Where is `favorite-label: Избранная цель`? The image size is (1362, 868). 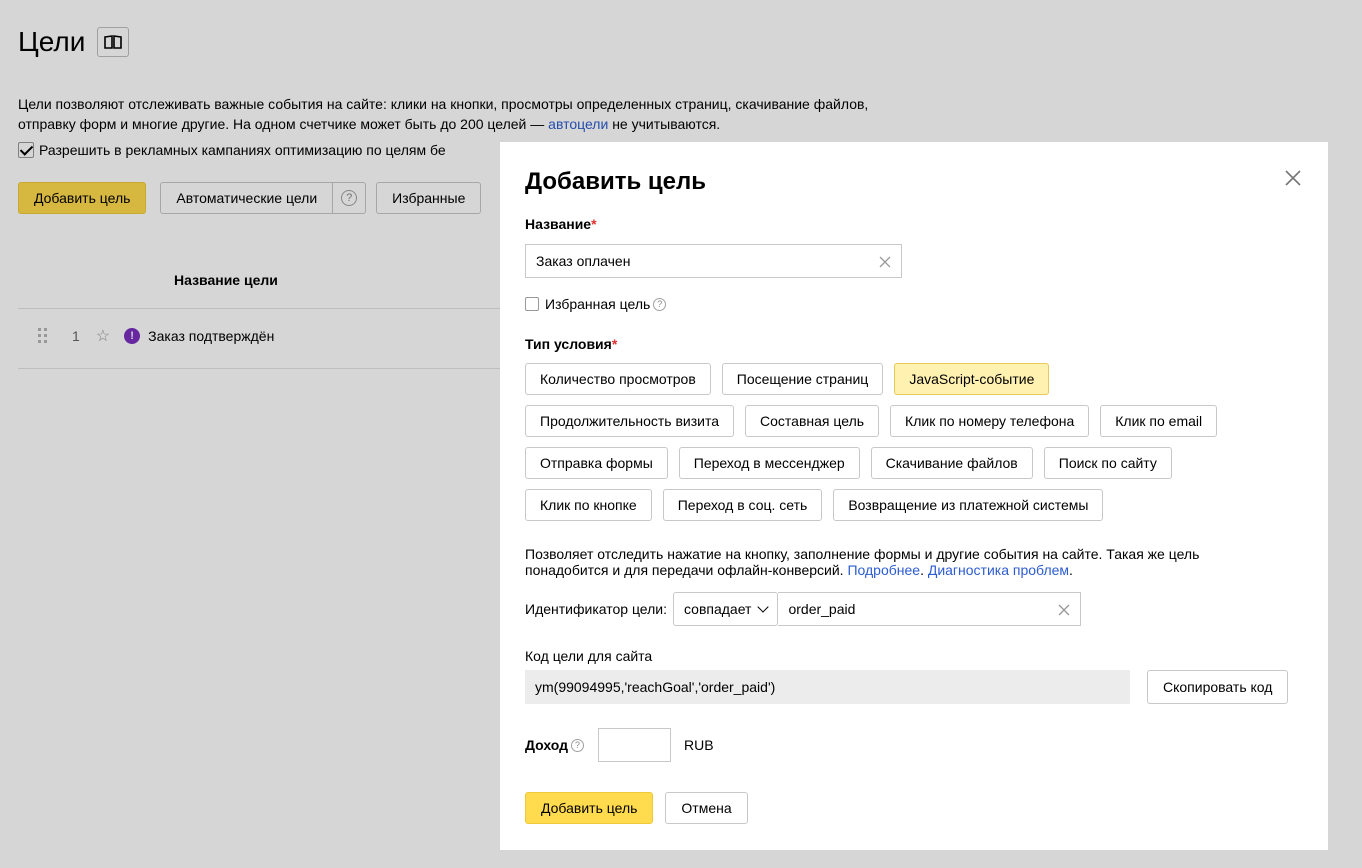 favorite-label: Избранная цель is located at coordinates (598, 304).